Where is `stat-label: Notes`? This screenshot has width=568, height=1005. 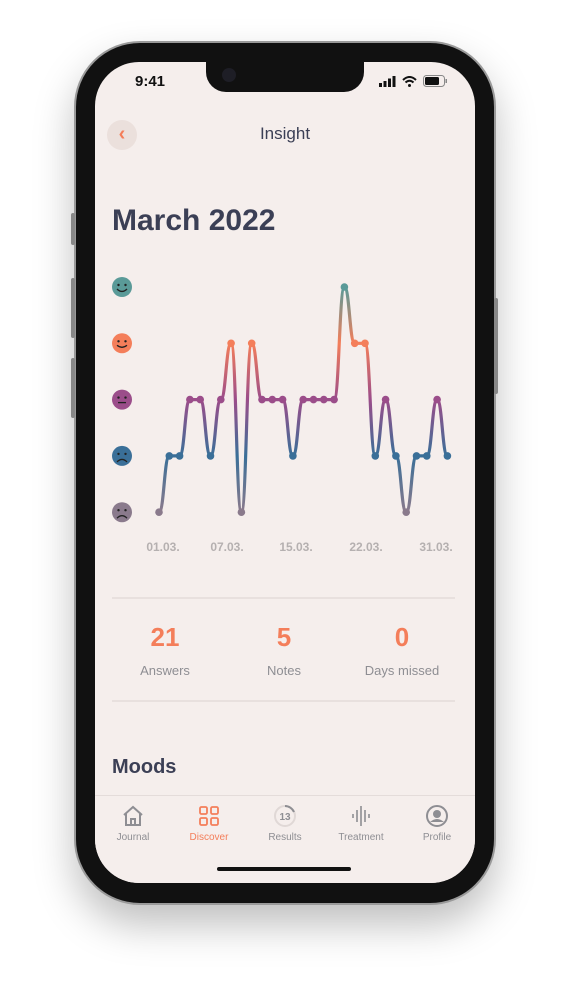 stat-label: Notes is located at coordinates (284, 670).